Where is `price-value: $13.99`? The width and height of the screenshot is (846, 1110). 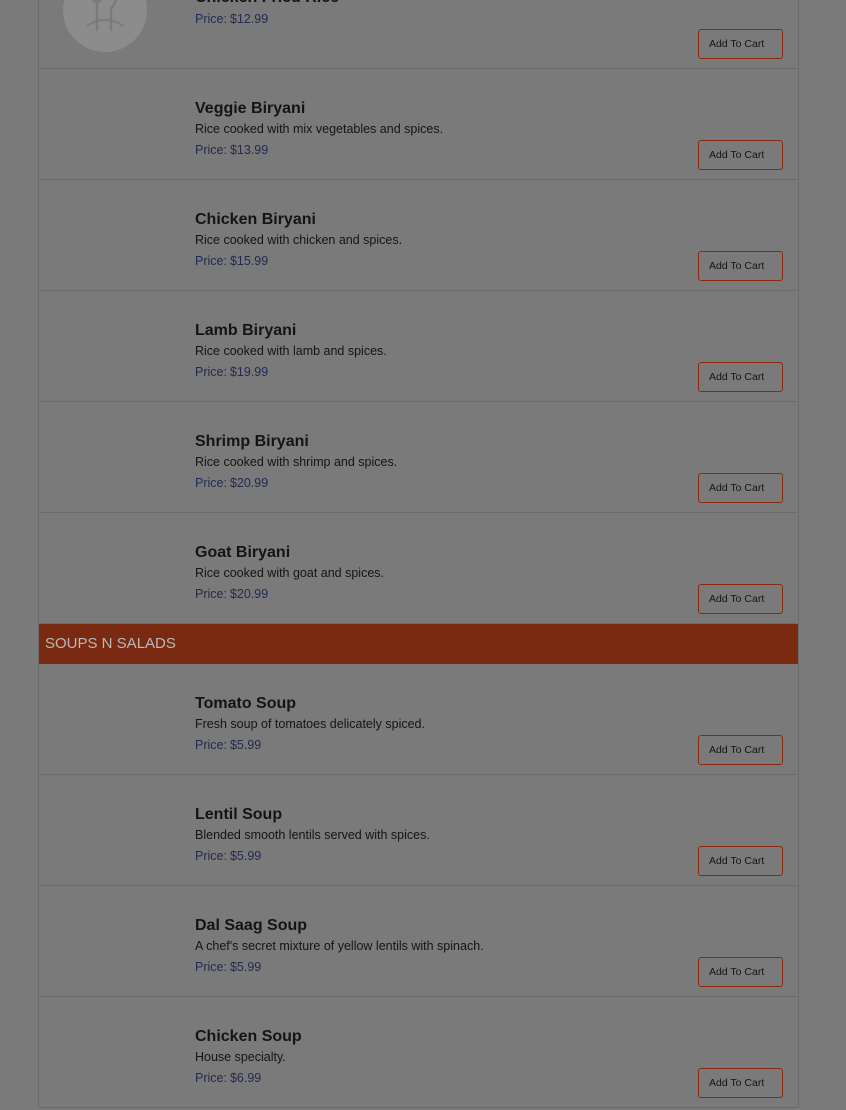 price-value: $13.99 is located at coordinates (249, 150).